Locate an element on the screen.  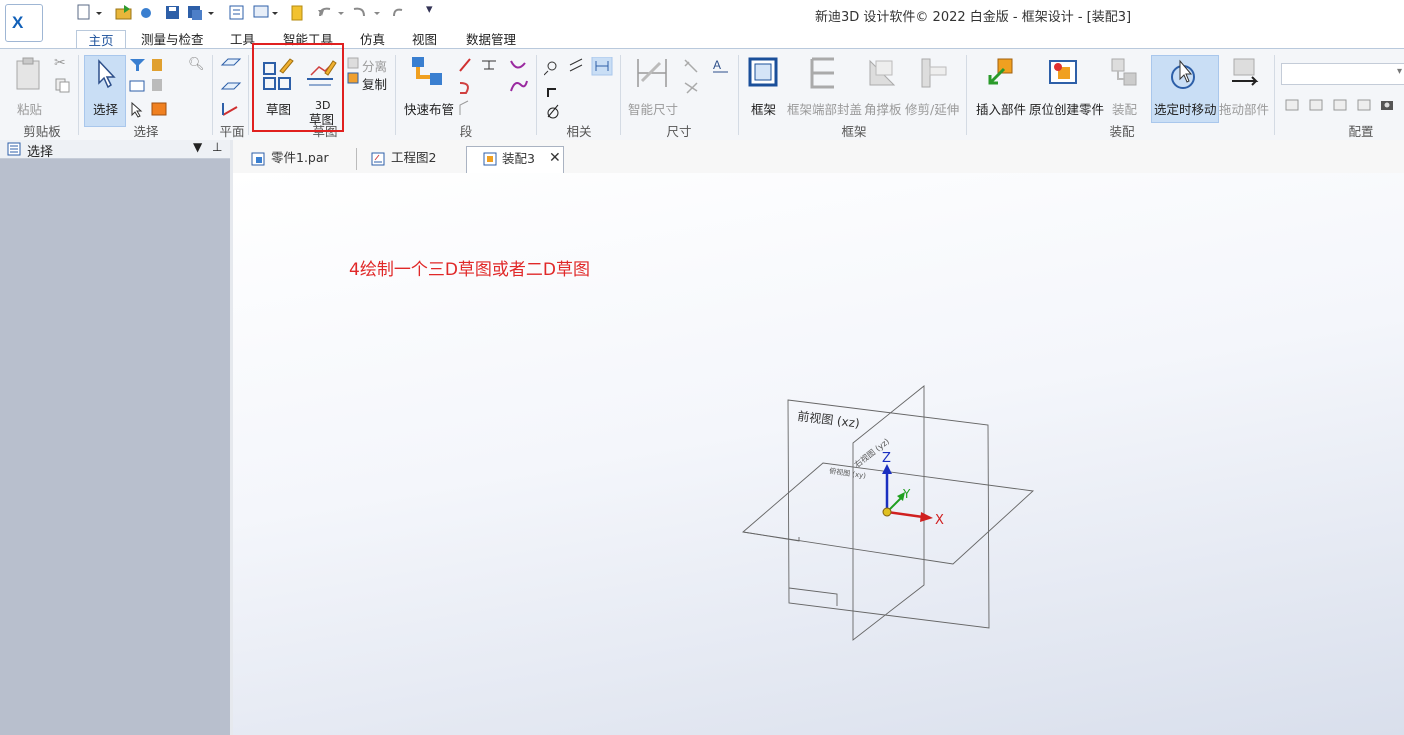
split-label: 分离 is located at coordinates (374, 65).